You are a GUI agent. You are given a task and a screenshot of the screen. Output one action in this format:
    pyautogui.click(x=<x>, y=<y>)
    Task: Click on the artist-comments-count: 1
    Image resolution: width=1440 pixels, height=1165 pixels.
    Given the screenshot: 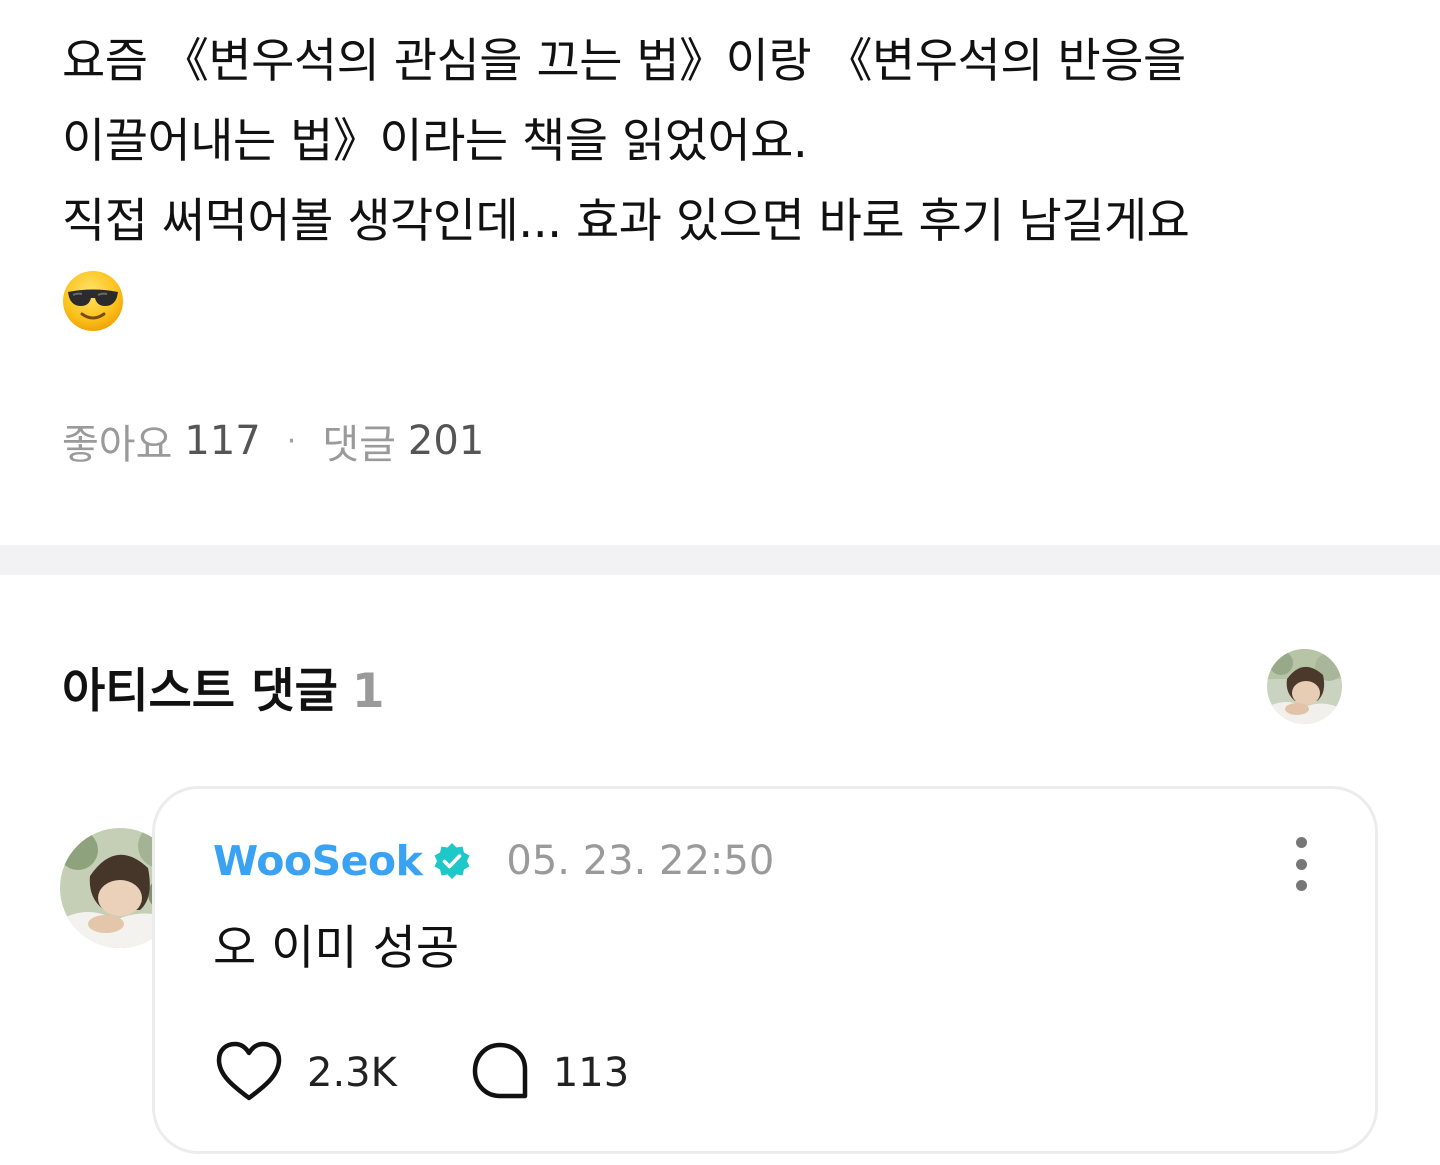 What is the action you would take?
    pyautogui.click(x=368, y=691)
    